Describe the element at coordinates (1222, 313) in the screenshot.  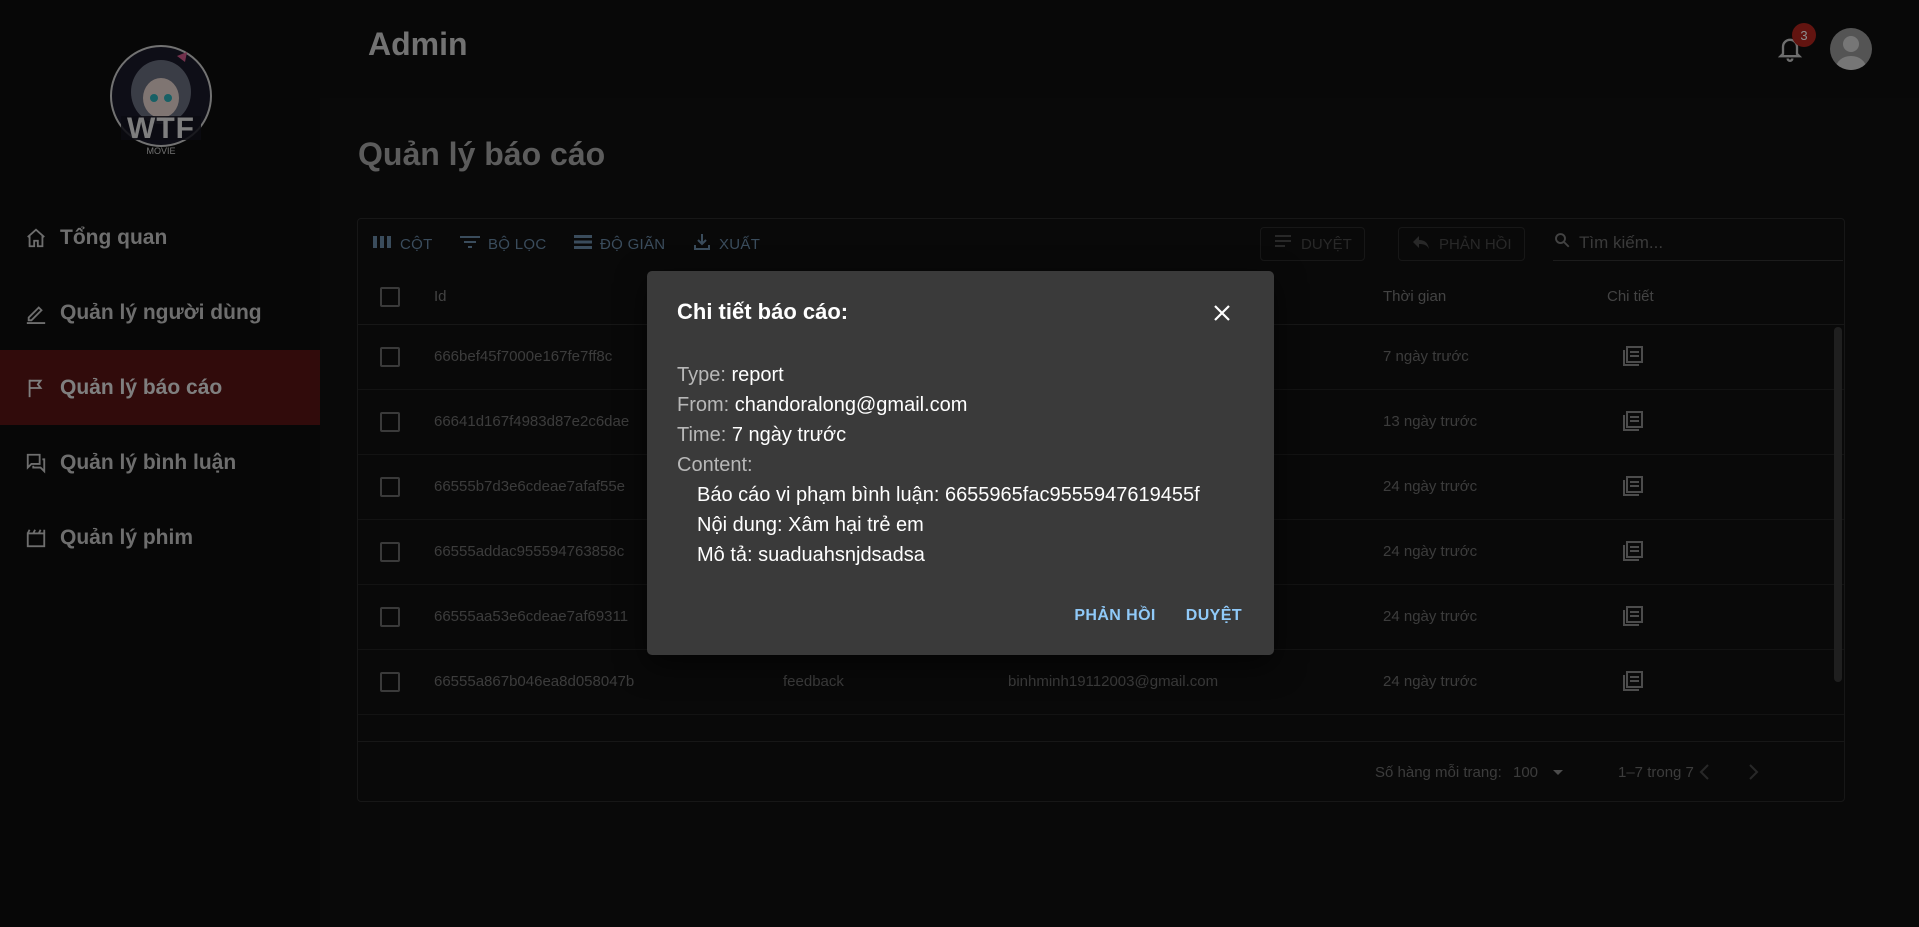
I see `close-icon` at that location.